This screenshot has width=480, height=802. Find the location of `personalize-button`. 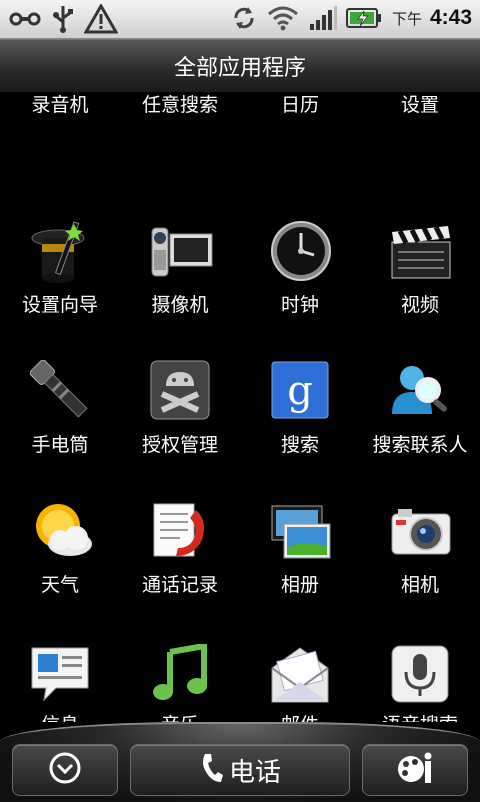

personalize-button is located at coordinates (415, 770).